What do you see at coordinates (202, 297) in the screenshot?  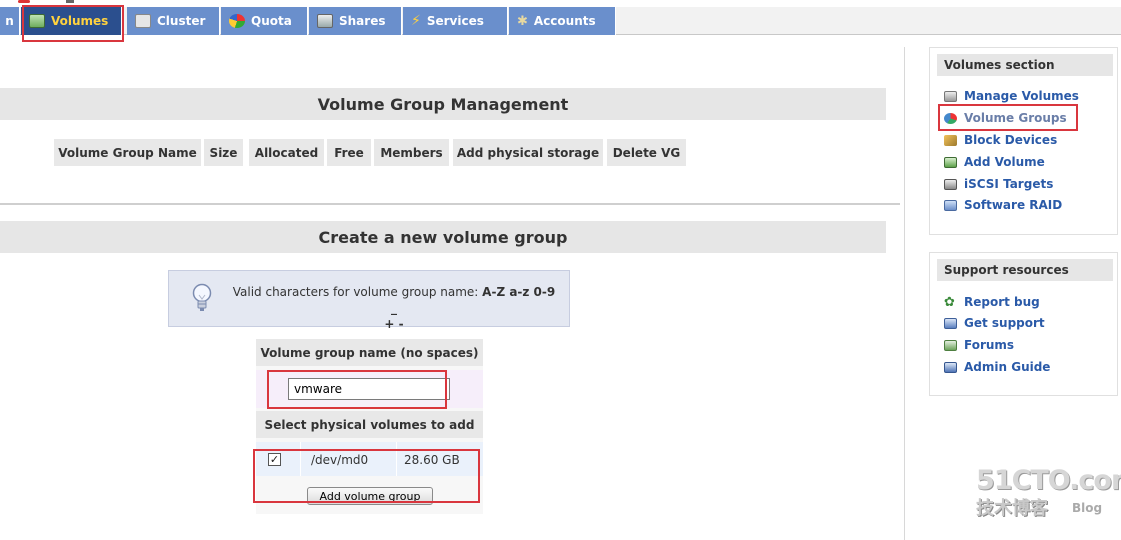 I see `lightbulb-icon` at bounding box center [202, 297].